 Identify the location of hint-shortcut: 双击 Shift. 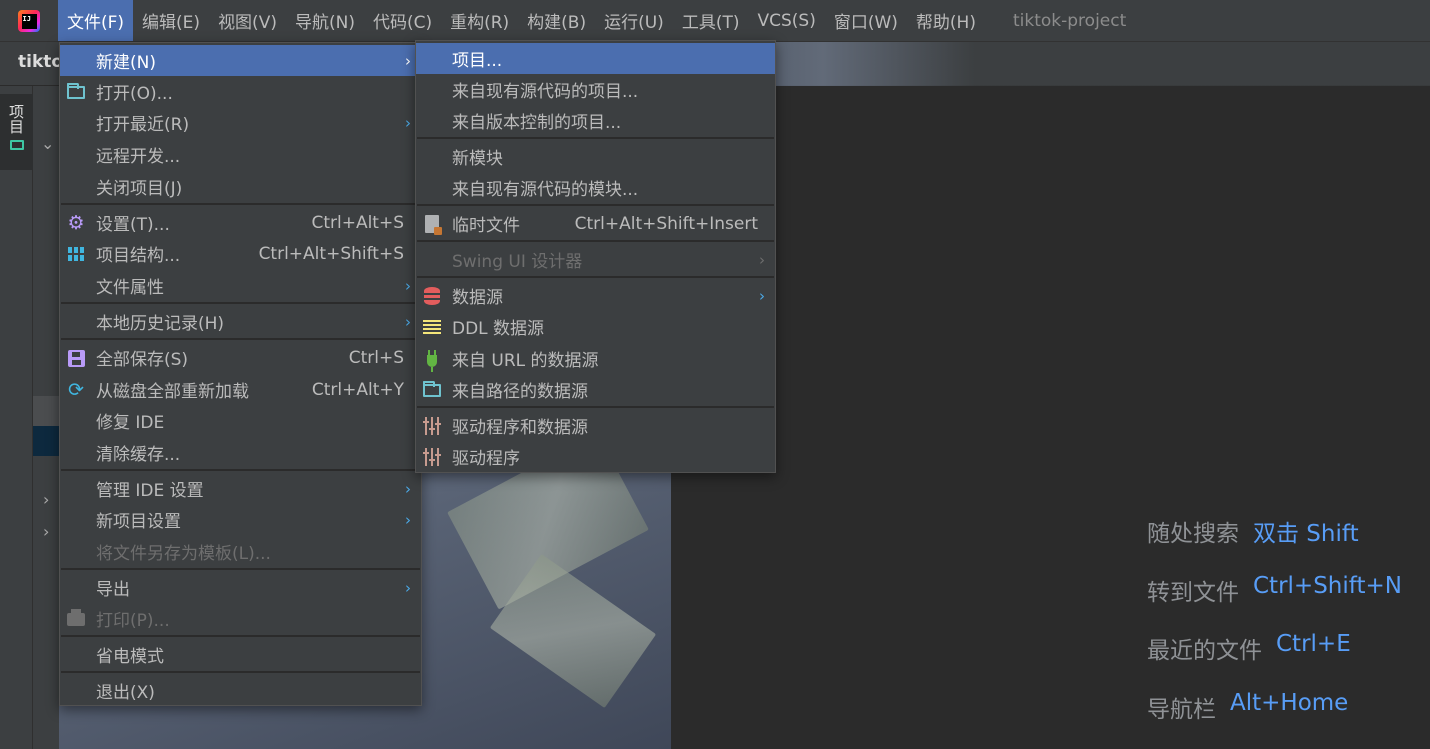
(1306, 534).